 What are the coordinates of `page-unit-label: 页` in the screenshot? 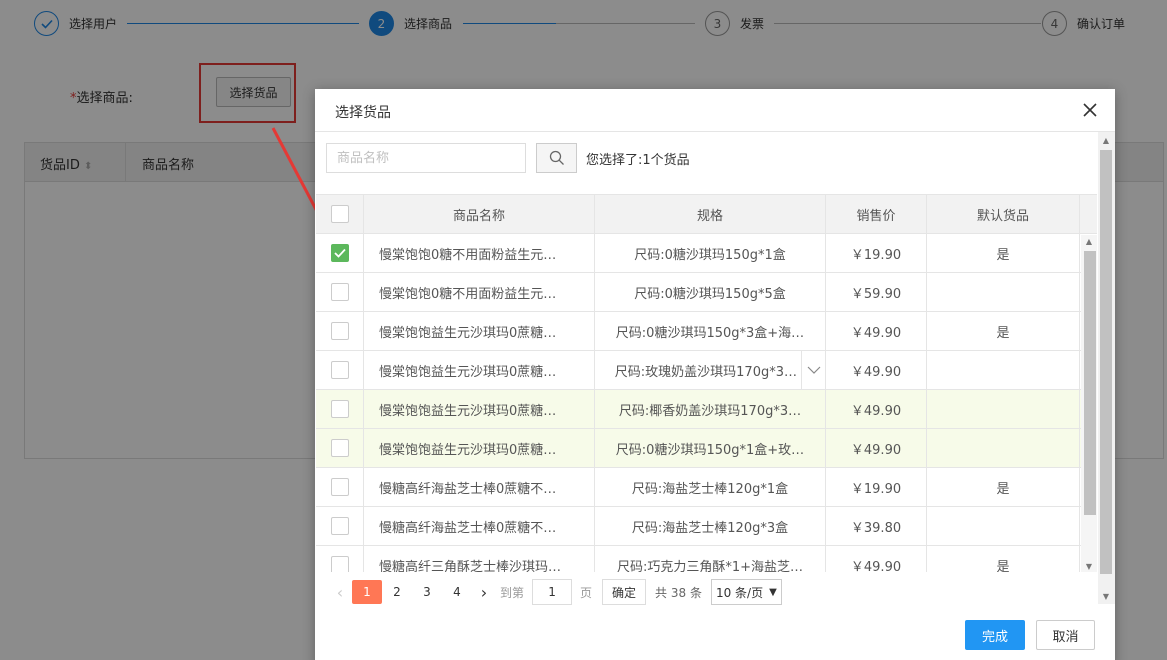 It's located at (586, 592).